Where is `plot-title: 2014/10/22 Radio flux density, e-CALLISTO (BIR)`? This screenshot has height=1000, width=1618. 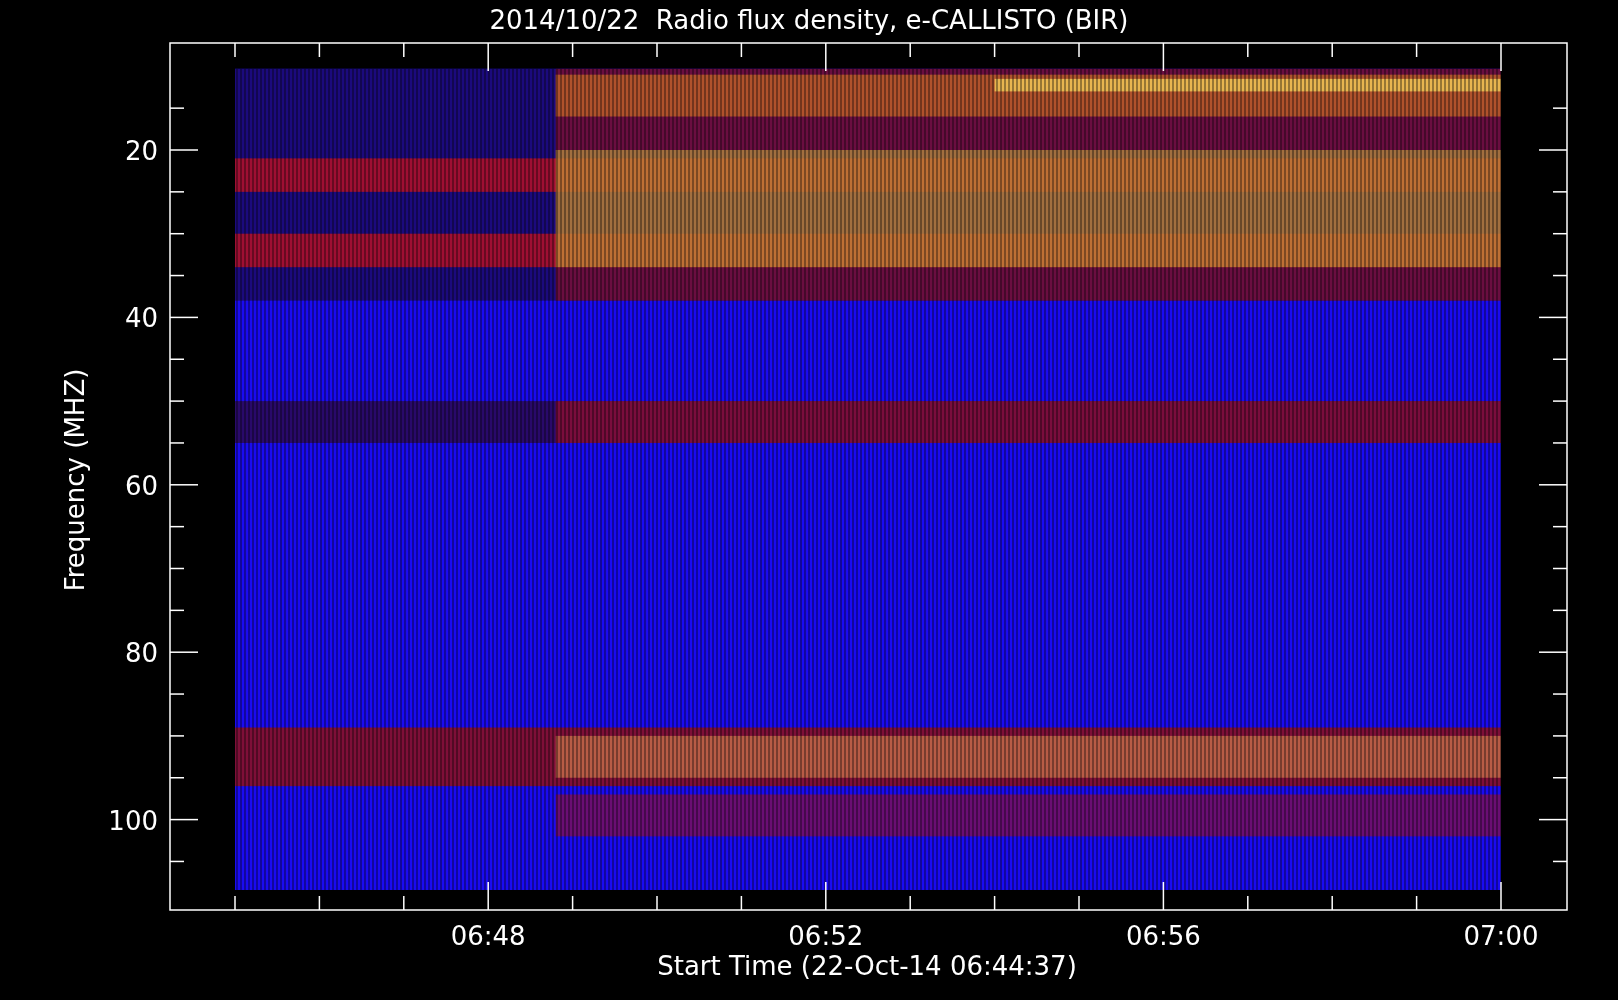 plot-title: 2014/10/22 Radio flux density, e-CALLISTO (BIR) is located at coordinates (809, 20).